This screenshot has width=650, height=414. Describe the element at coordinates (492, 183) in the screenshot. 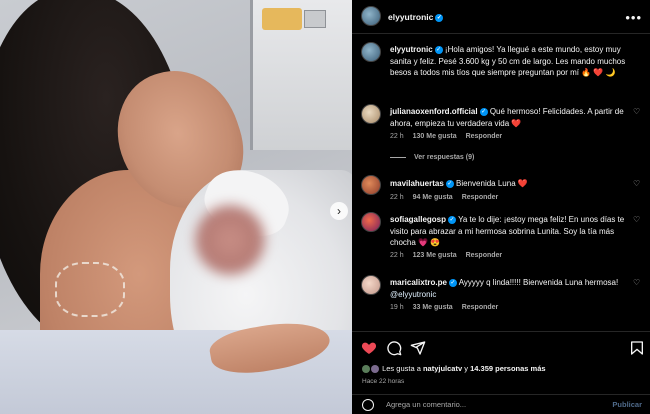

I see `comment-text: Bienvenida Luna ❤️` at that location.